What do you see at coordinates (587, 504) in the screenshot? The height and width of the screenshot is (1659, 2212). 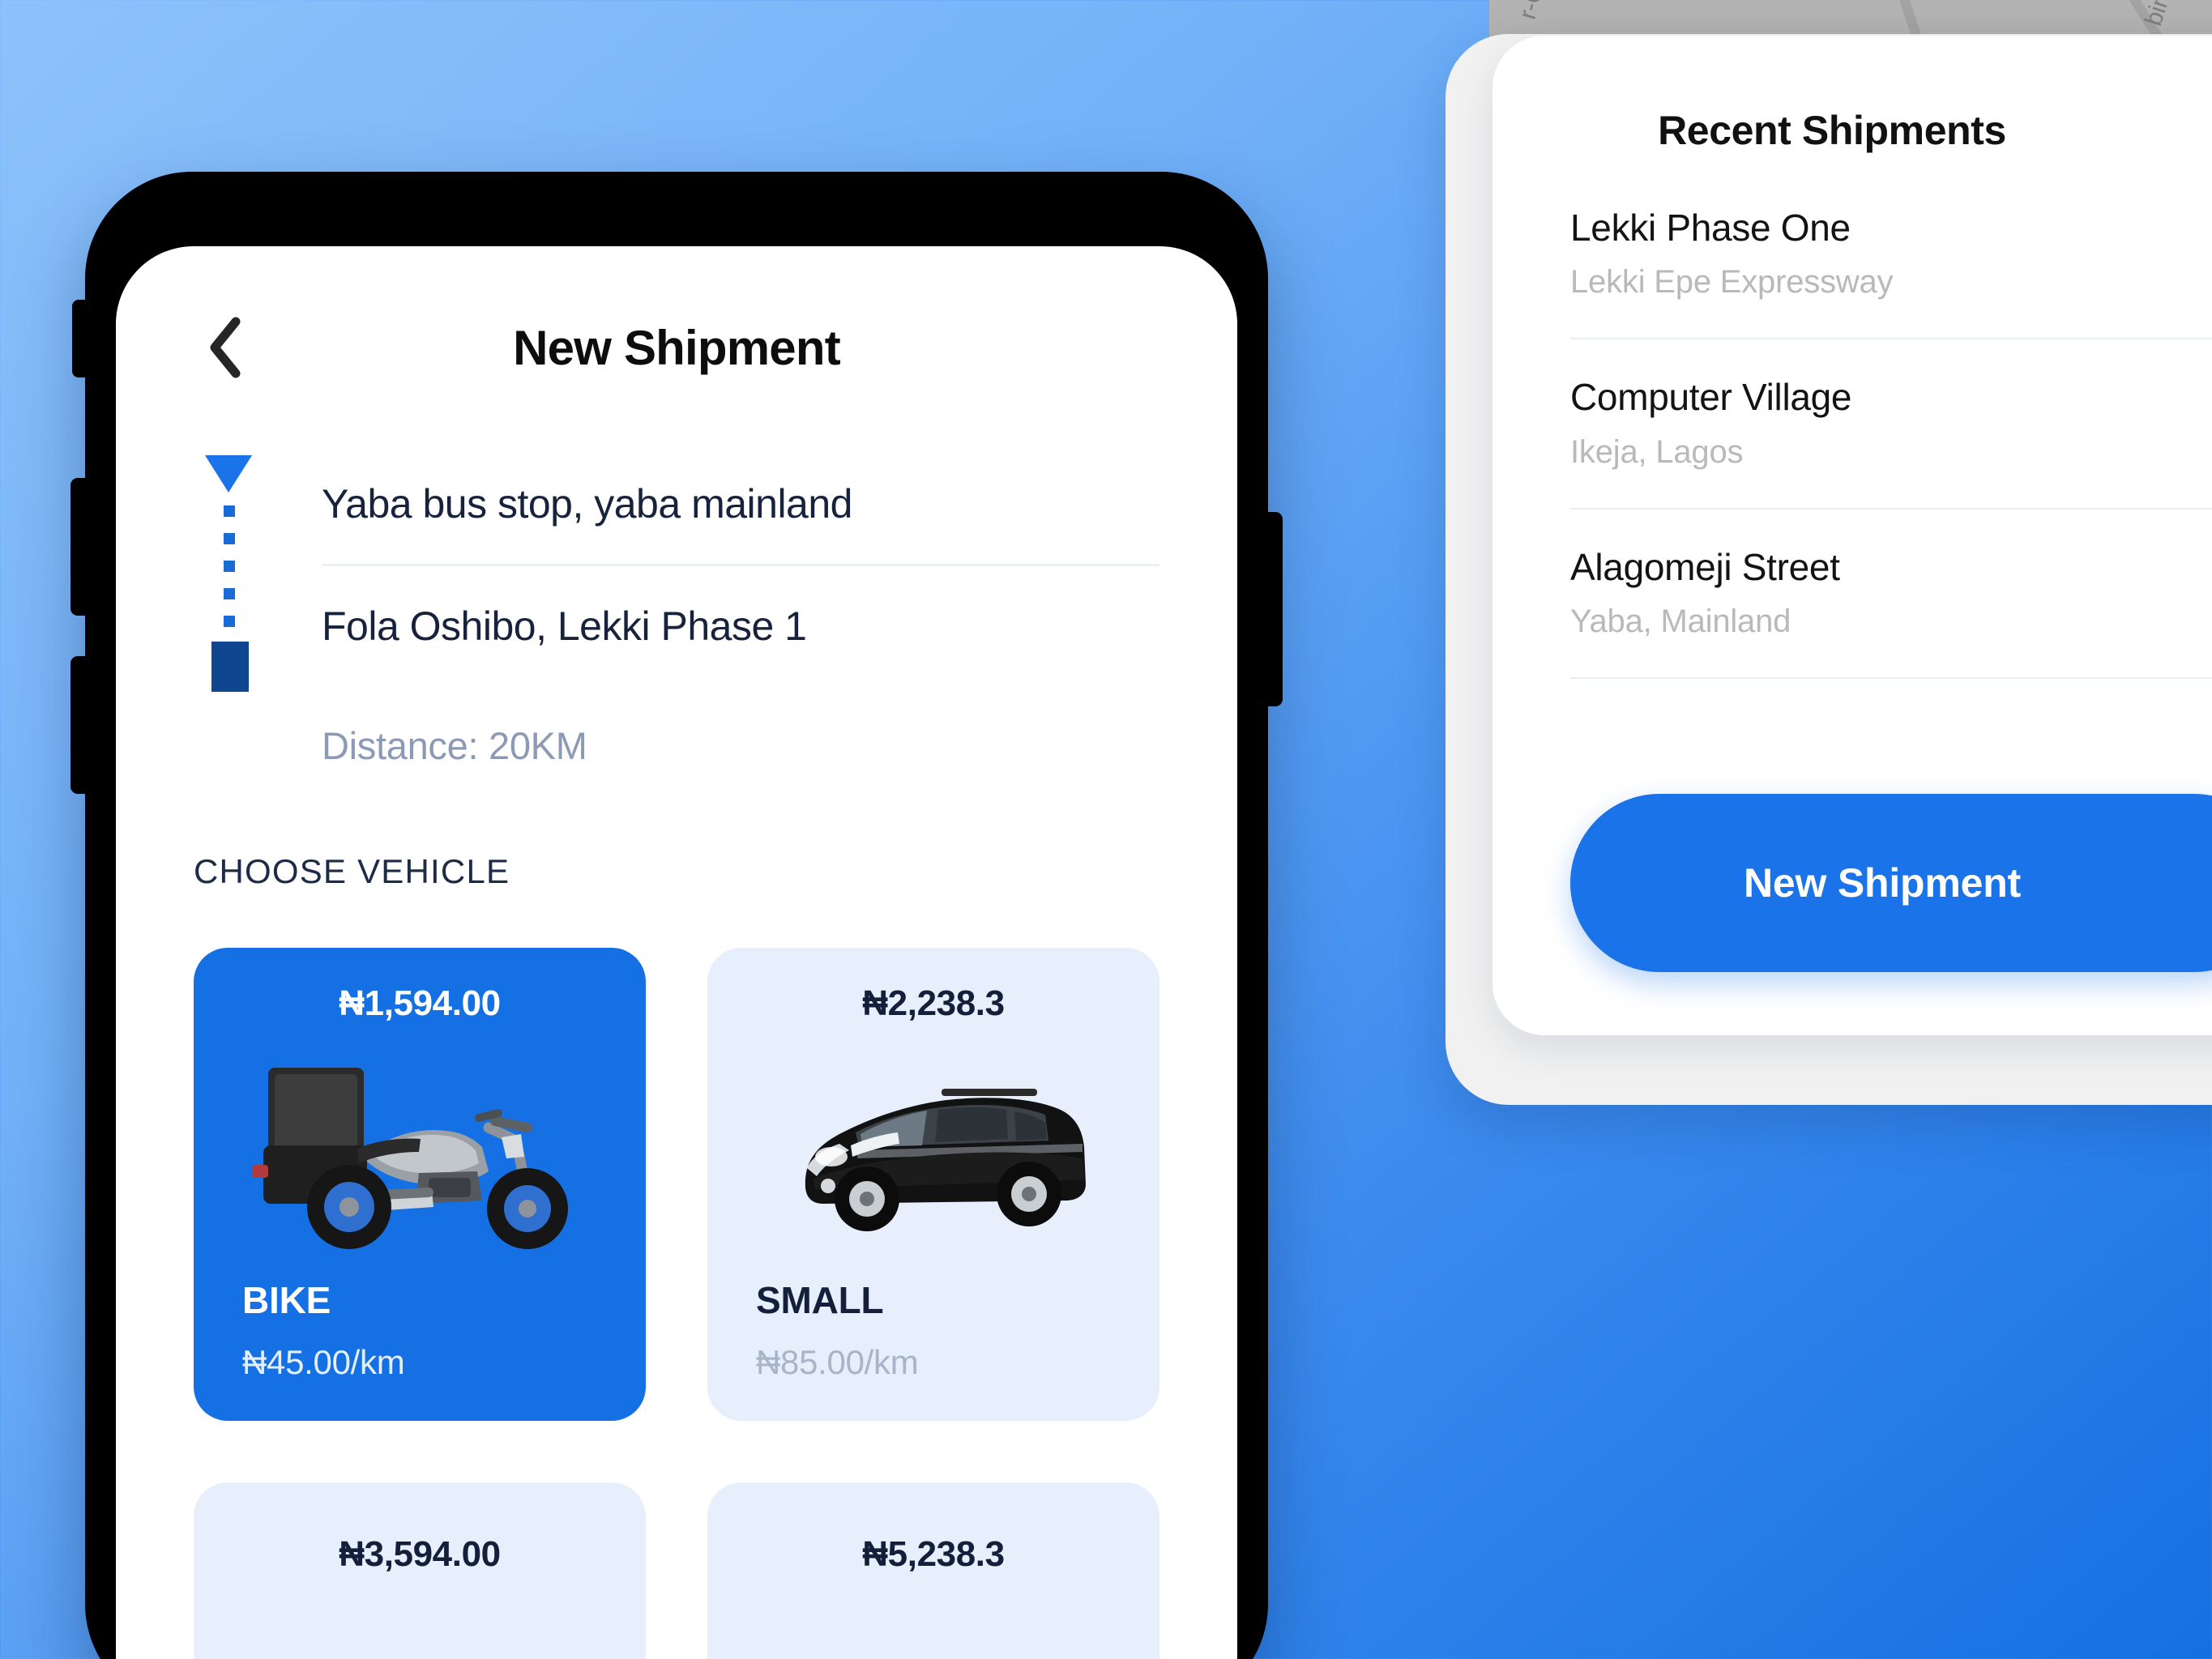 I see `origin-address: Yaba bus stop, yaba mainland` at bounding box center [587, 504].